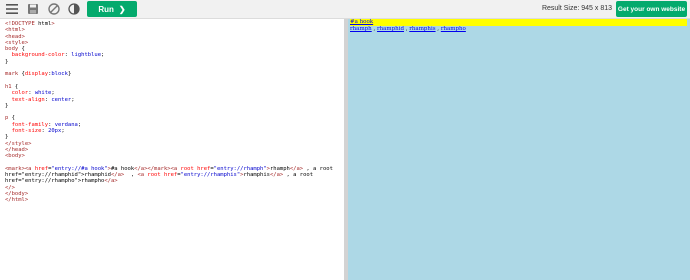 The image size is (690, 280). I want to click on result-link-rhamph: rhamph, so click(361, 29).